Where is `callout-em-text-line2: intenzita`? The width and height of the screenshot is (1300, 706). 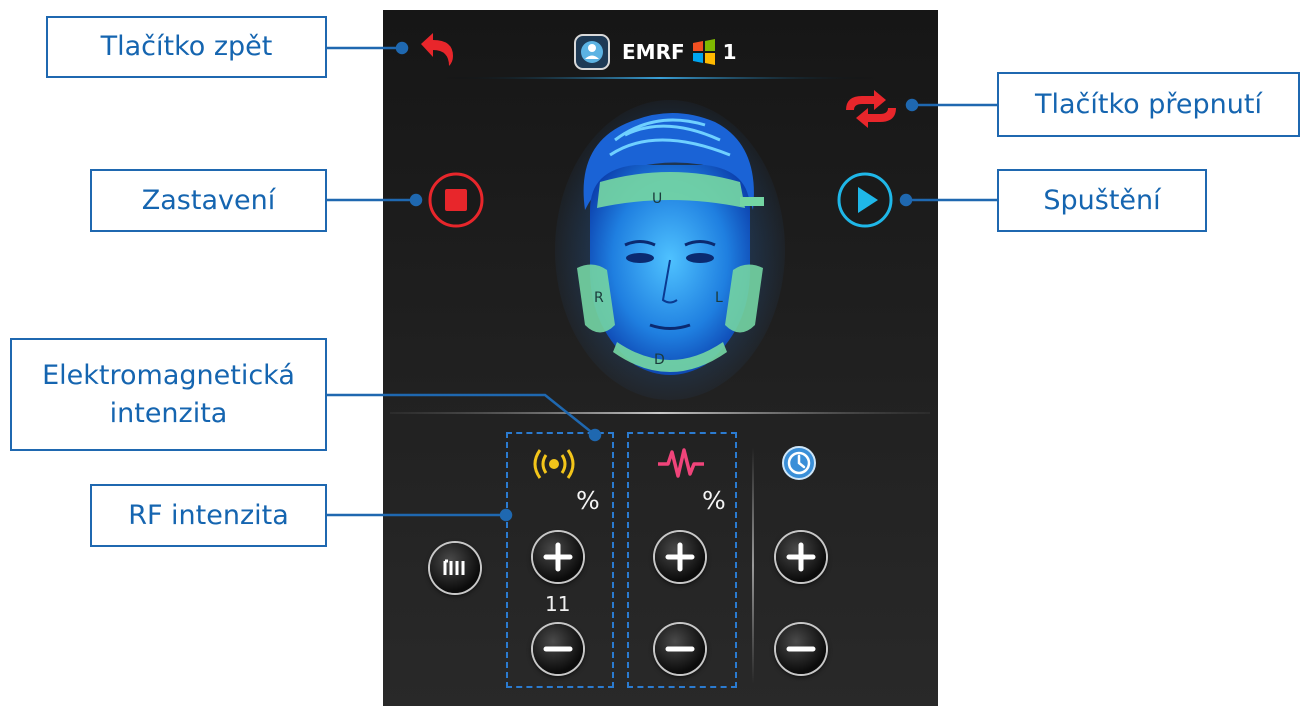
callout-em-text-line2: intenzita is located at coordinates (168, 413).